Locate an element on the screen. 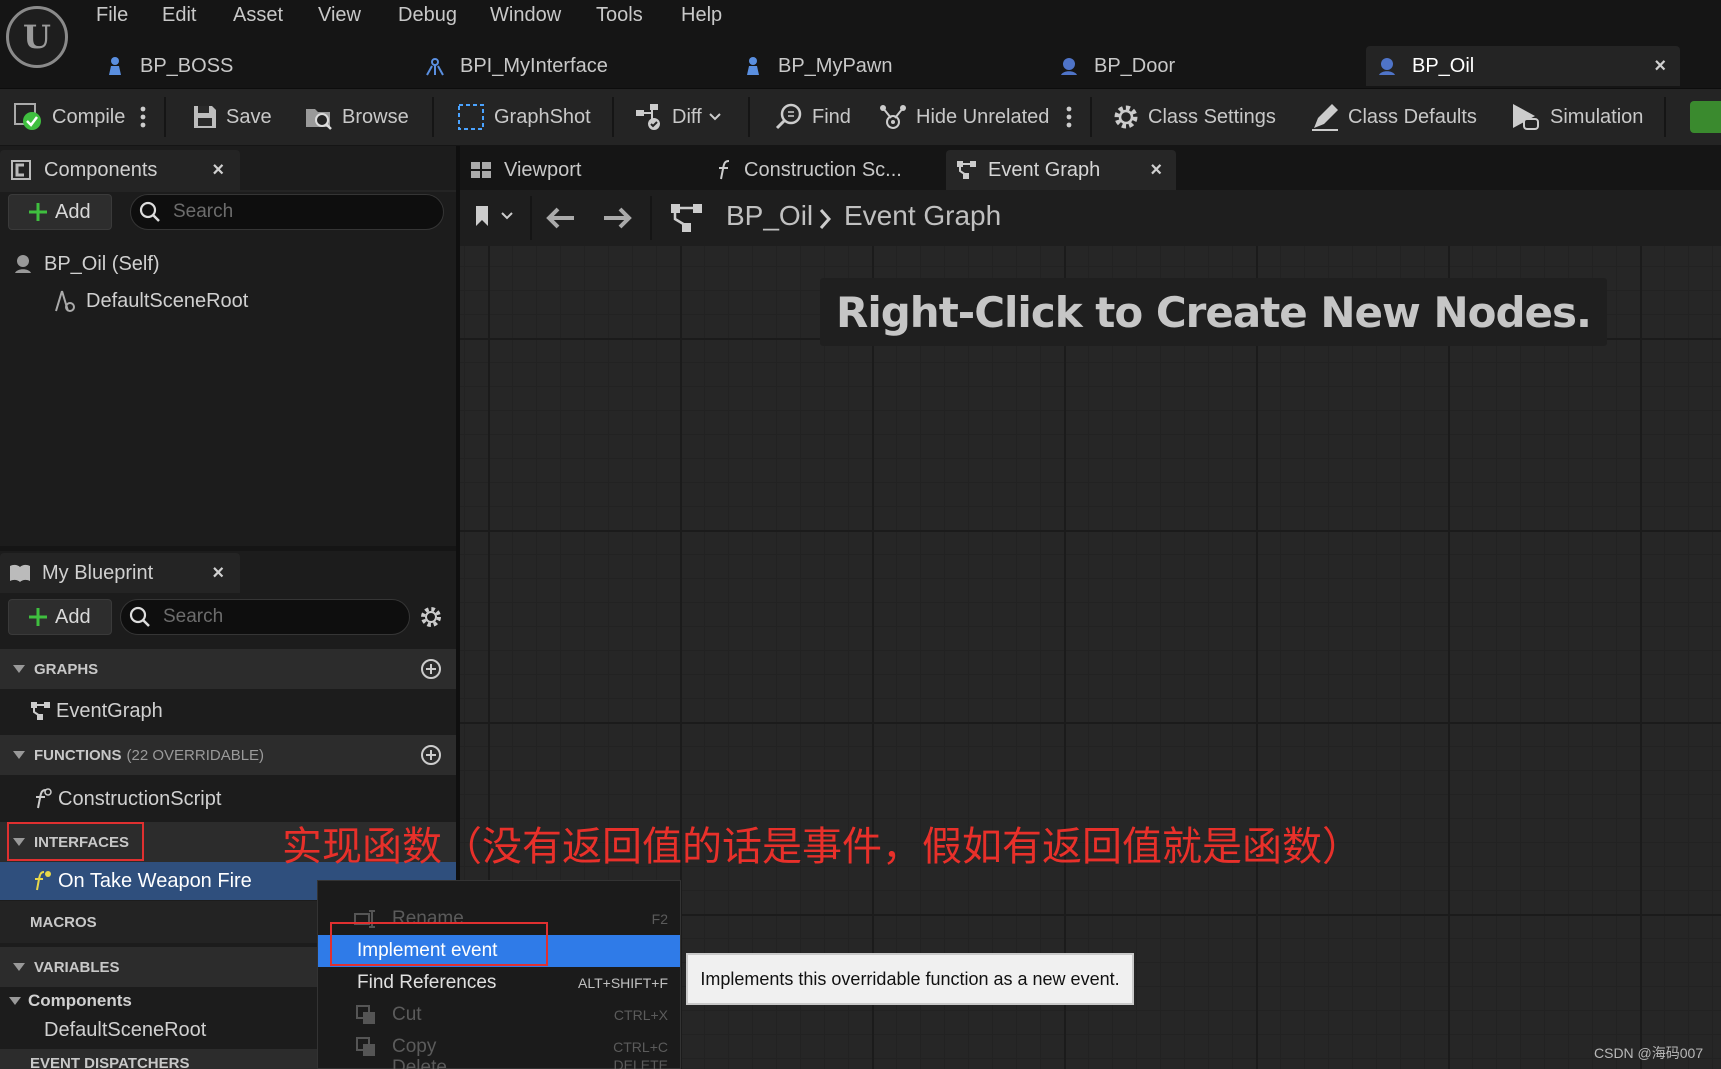 The height and width of the screenshot is (1069, 1721). my-blueprint-search-input: Search is located at coordinates (265, 617).